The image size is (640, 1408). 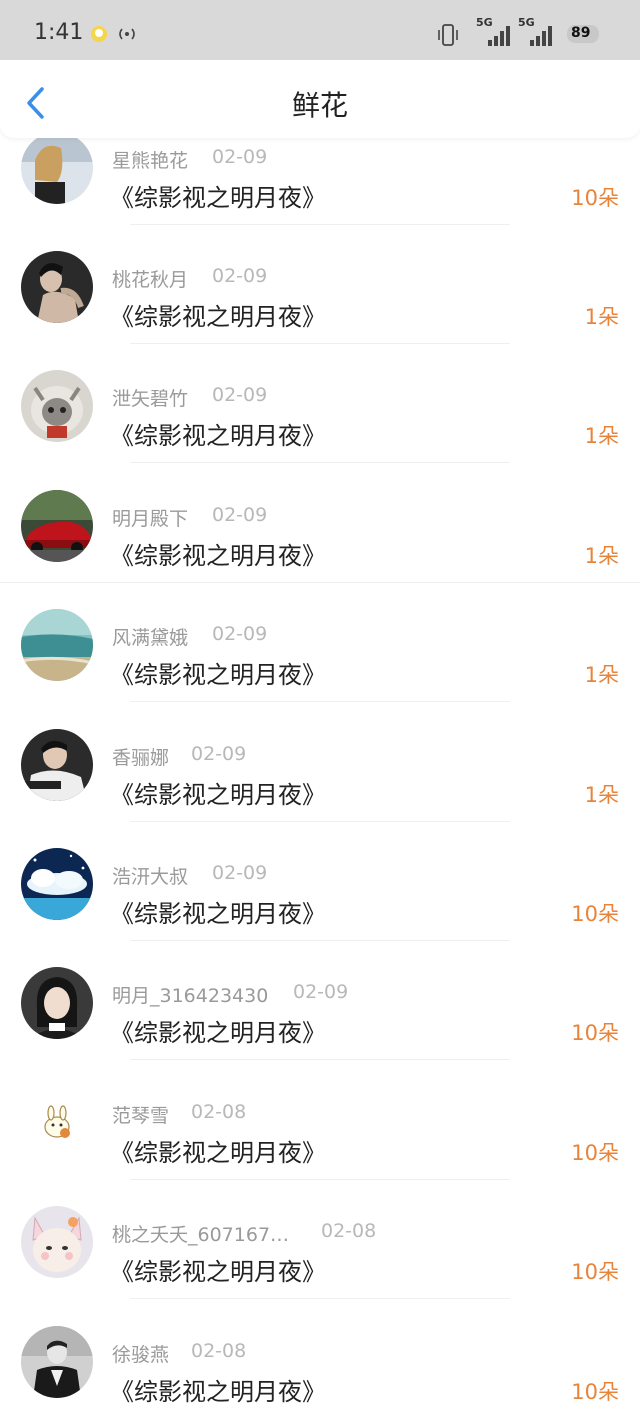 What do you see at coordinates (190, 996) in the screenshot?
I see `nickname: 明月_316423430` at bounding box center [190, 996].